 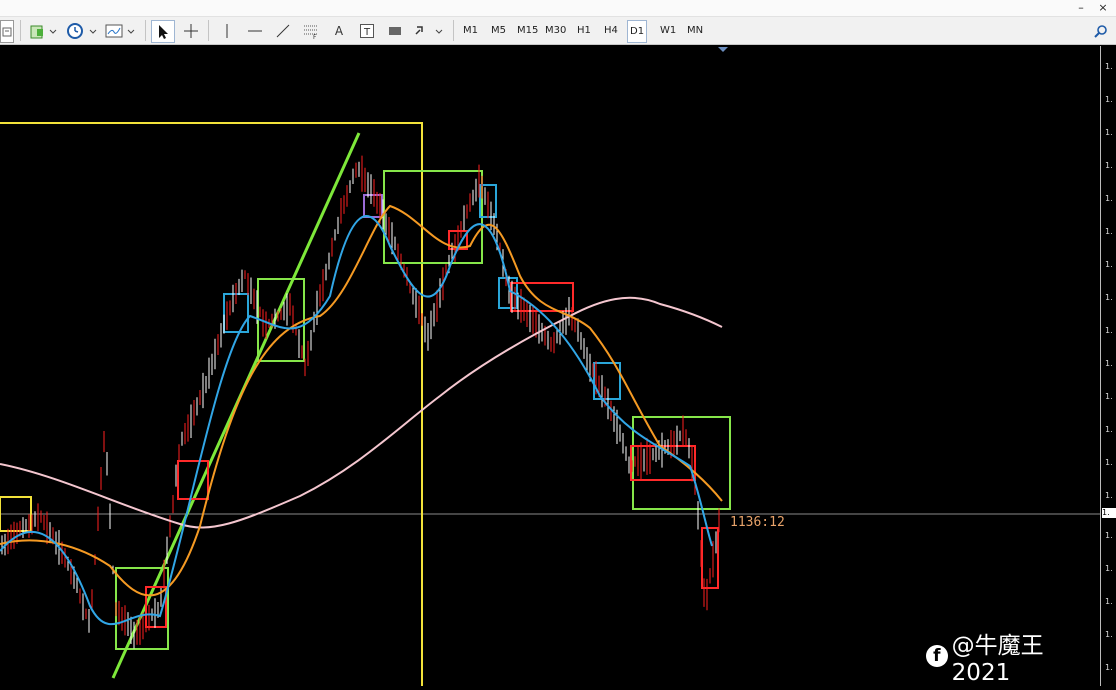 I want to click on new-chart-icon, so click(x=43, y=30).